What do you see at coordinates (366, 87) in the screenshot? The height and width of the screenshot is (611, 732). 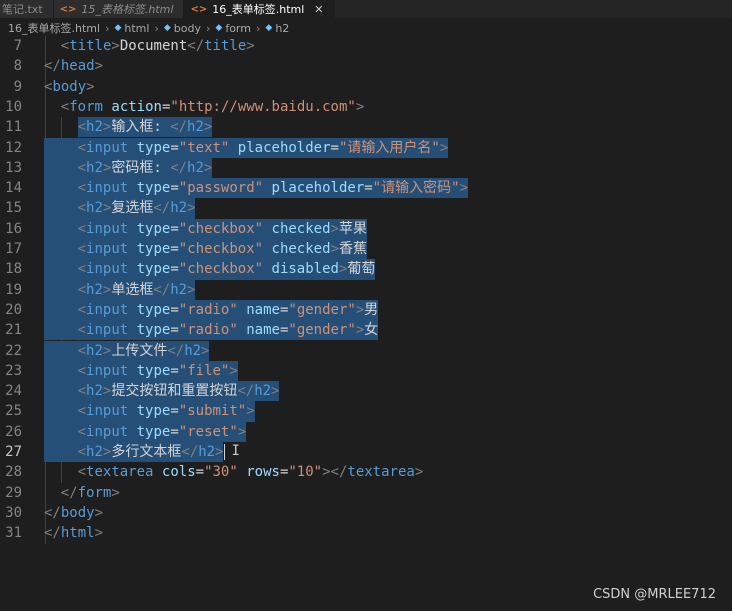 I see `code-line: 9 <body>` at bounding box center [366, 87].